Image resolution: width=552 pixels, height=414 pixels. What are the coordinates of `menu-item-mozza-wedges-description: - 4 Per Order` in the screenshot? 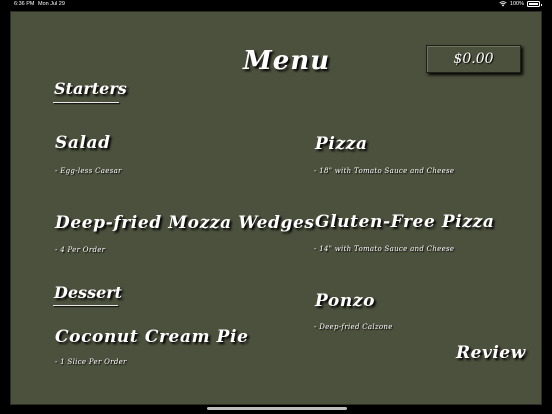 It's located at (80, 250).